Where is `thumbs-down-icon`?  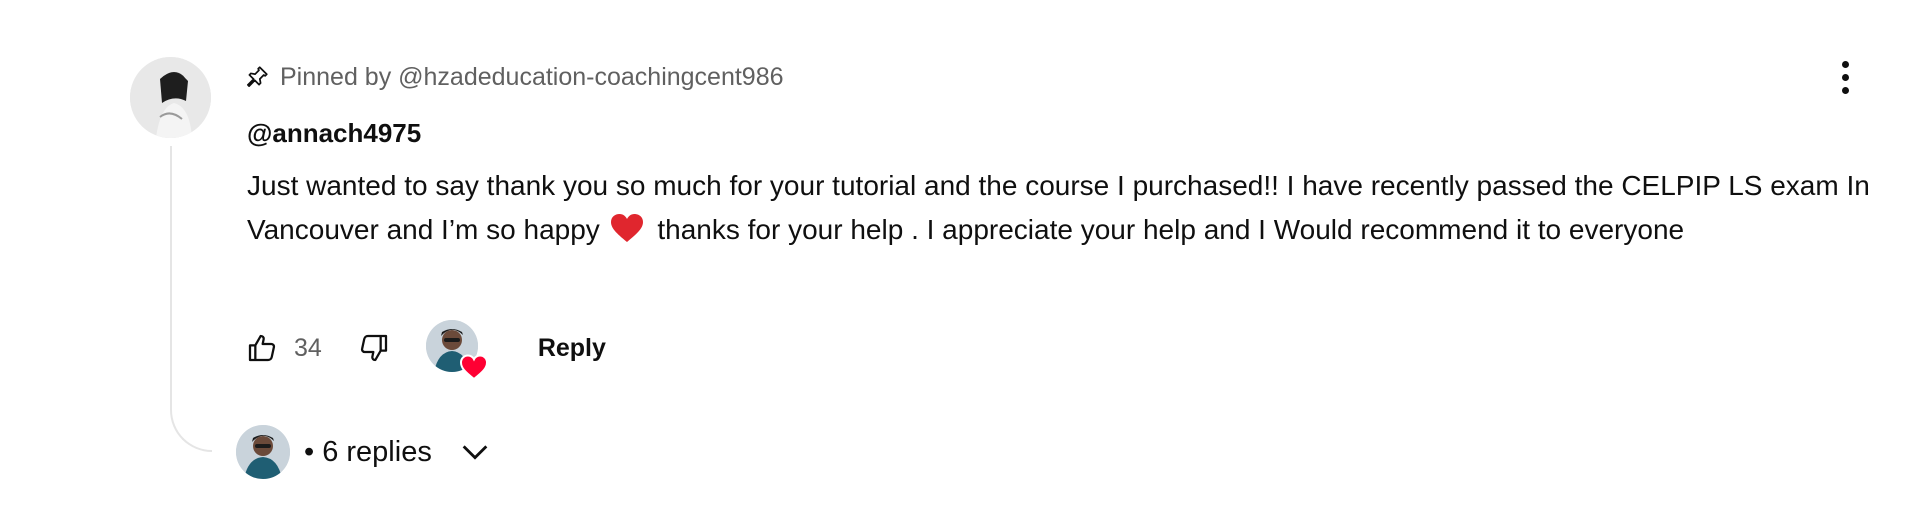
thumbs-down-icon is located at coordinates (373, 348).